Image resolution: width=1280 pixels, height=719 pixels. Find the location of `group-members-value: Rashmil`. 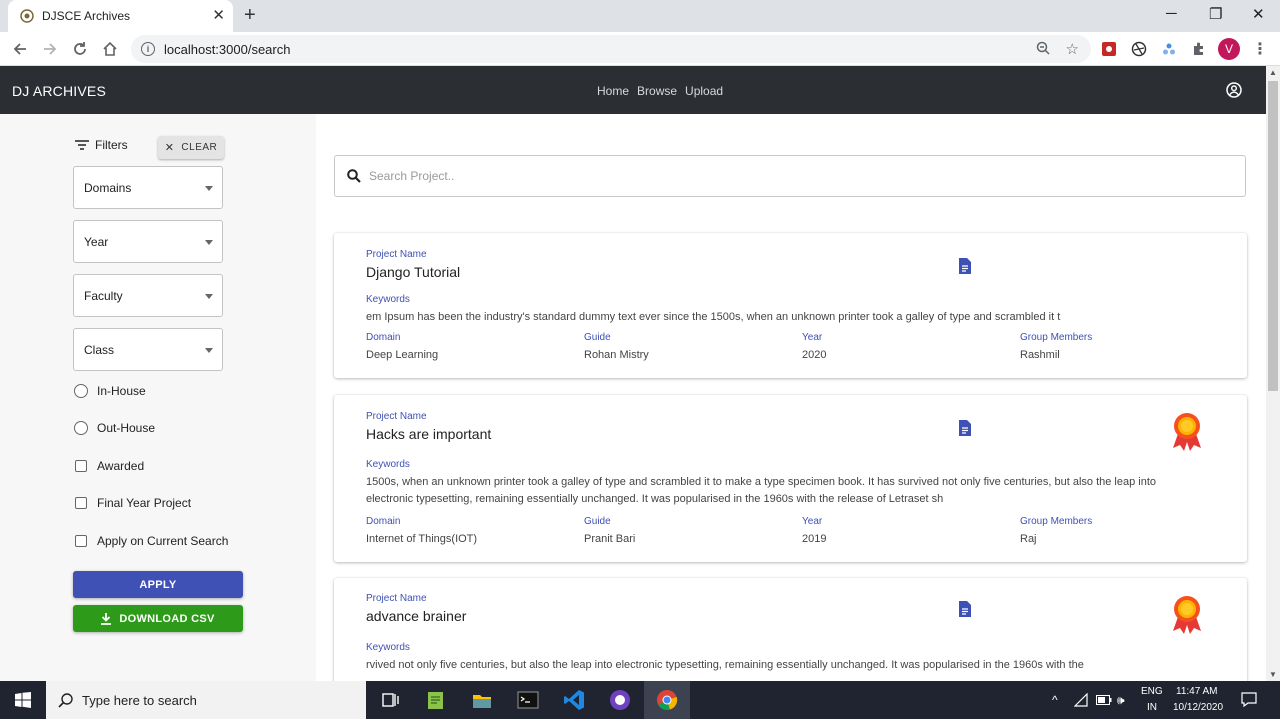

group-members-value: Rashmil is located at coordinates (1040, 355).